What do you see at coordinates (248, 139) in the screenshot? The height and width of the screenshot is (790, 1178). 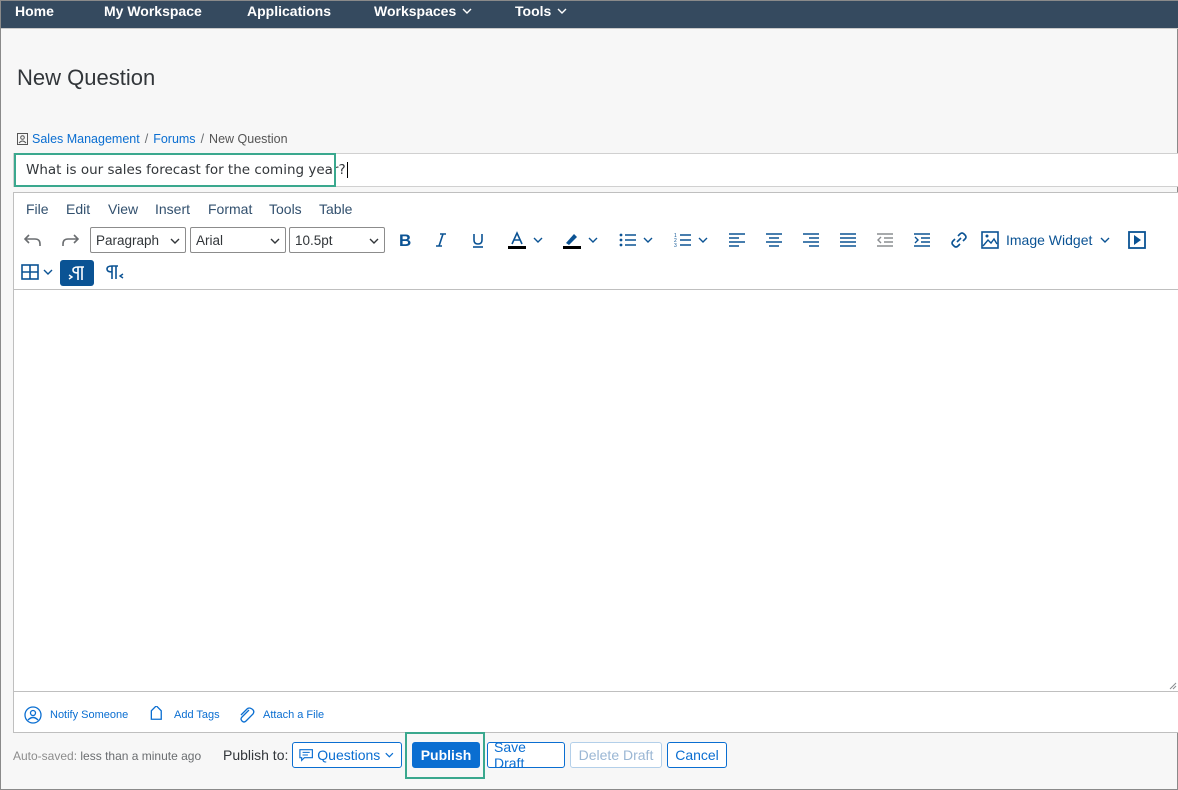 I see `breadcrumb-current: New Question` at bounding box center [248, 139].